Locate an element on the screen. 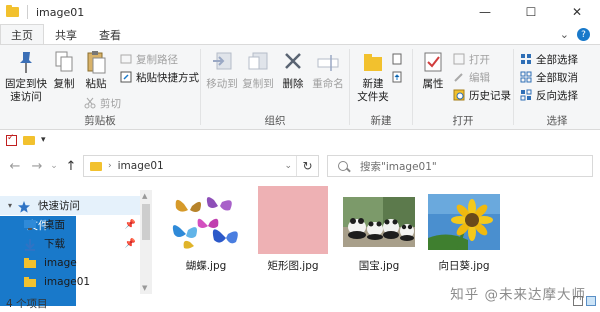 Image resolution: width=600 pixels, height=312 pixels. status-bar: 4 个项目 is located at coordinates (300, 303).